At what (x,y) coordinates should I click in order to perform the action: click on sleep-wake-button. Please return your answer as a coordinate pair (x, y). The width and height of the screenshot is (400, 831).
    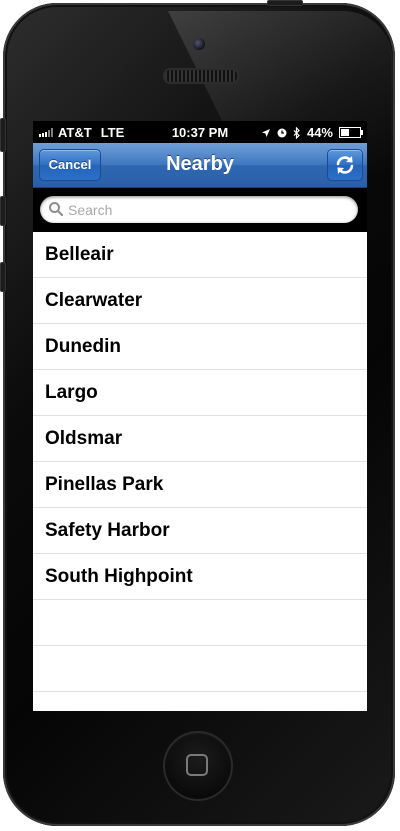
    Looking at the image, I should click on (285, 3).